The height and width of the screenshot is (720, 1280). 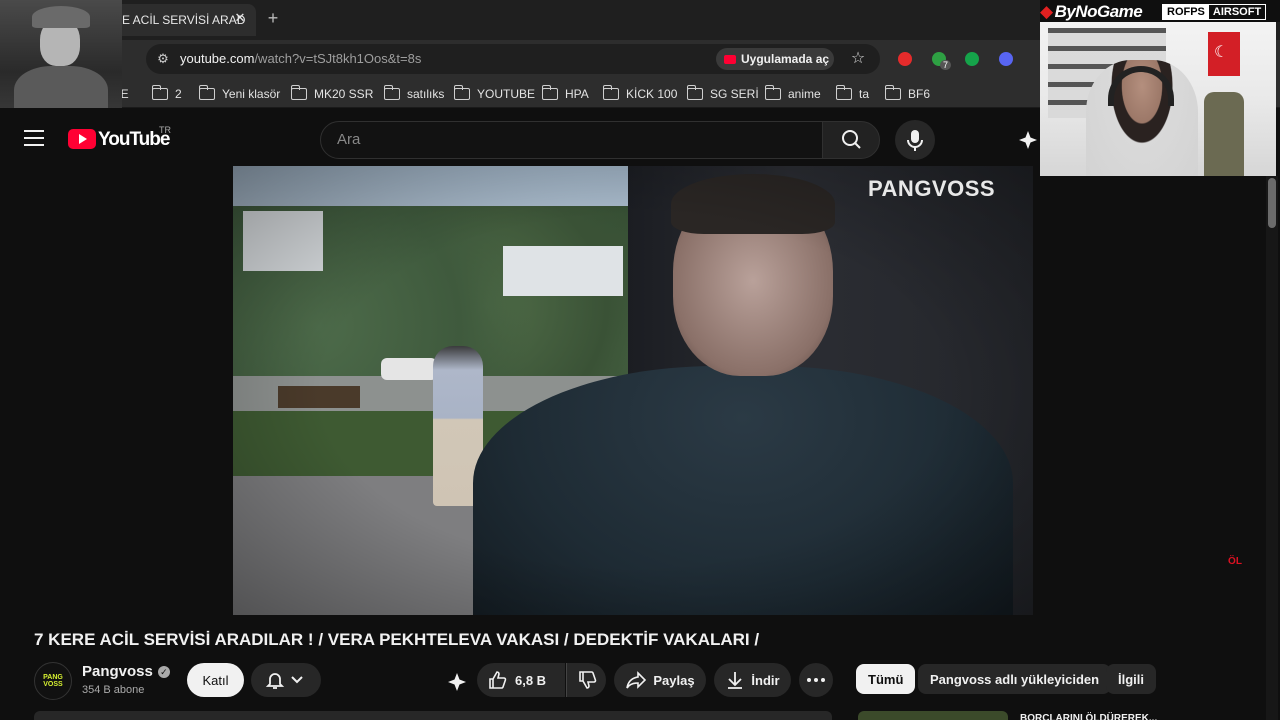 What do you see at coordinates (1272, 448) in the screenshot?
I see `page-scrollbar` at bounding box center [1272, 448].